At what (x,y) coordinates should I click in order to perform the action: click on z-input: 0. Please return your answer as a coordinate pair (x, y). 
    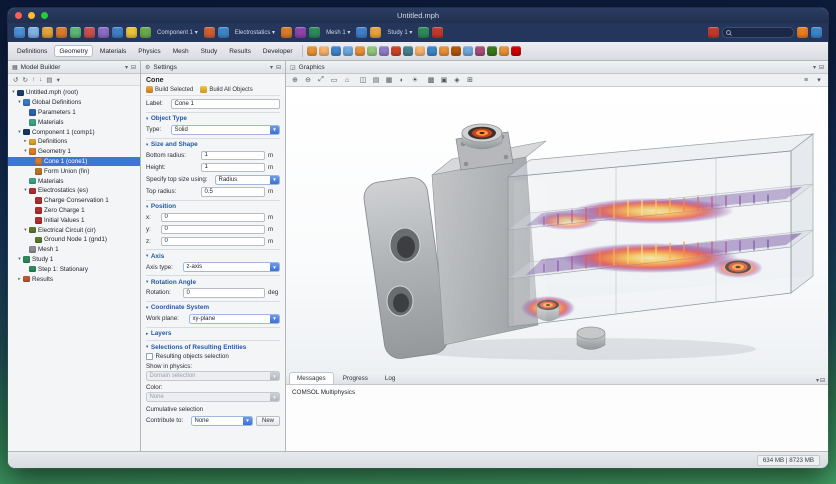
    Looking at the image, I should click on (213, 241).